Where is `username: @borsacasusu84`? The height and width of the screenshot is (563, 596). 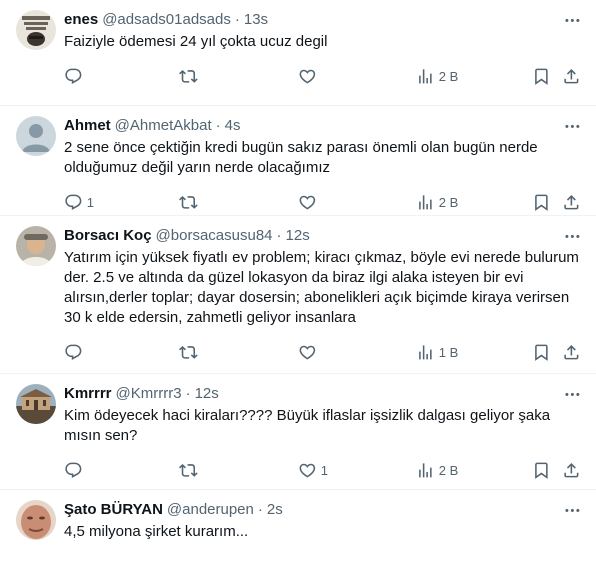 username: @borsacasusu84 is located at coordinates (214, 236).